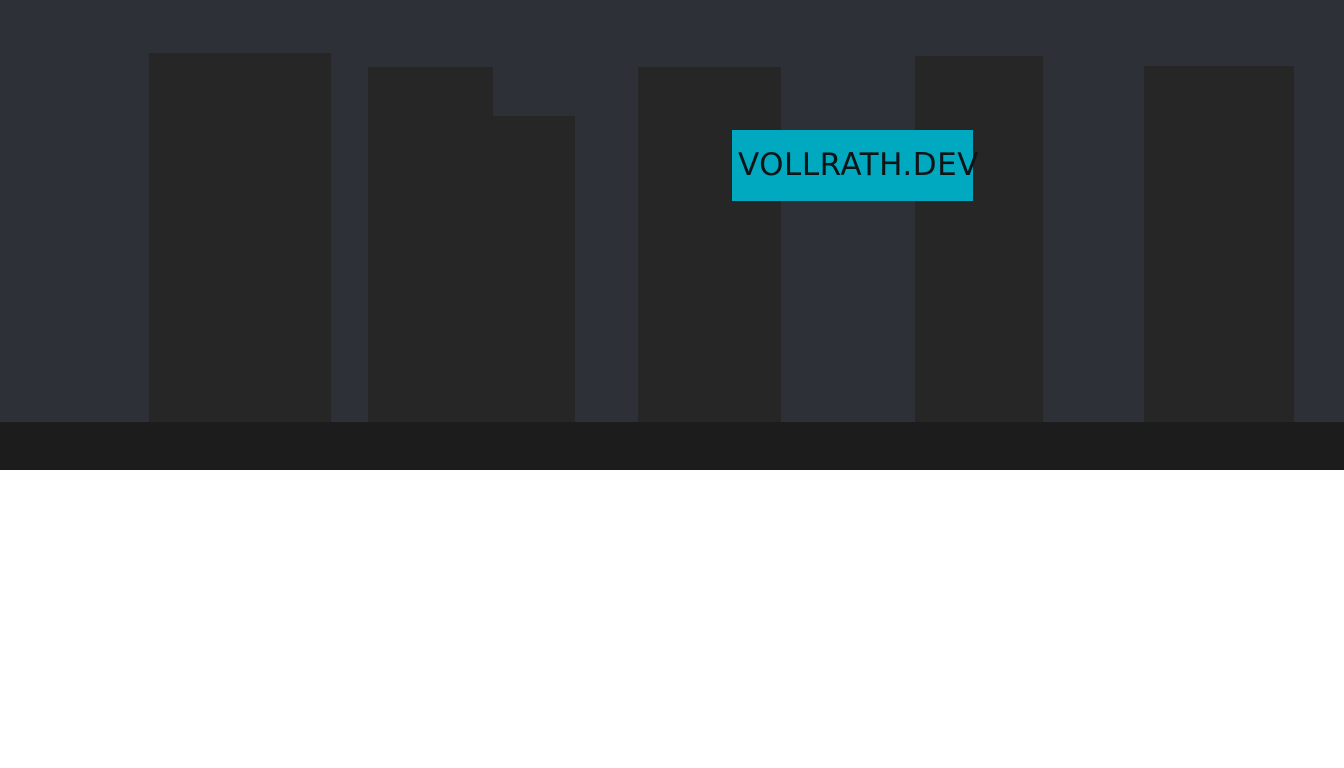 The height and width of the screenshot is (768, 1344). Describe the element at coordinates (672, 446) in the screenshot. I see `hero-ground-strip` at that location.